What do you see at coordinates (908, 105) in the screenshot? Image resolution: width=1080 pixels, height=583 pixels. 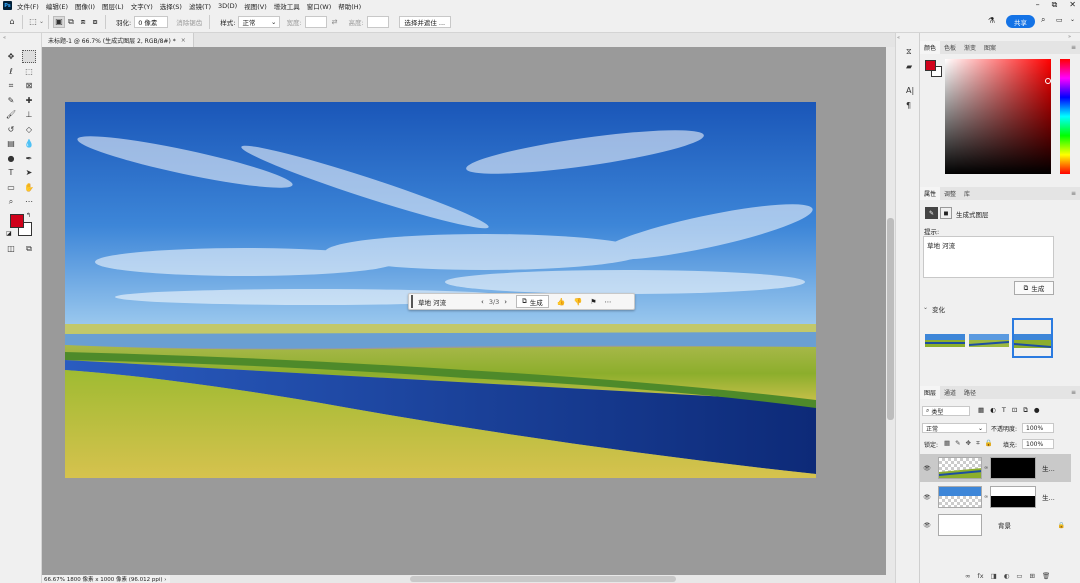 I see `paragraph-icon: ¶` at bounding box center [908, 105].